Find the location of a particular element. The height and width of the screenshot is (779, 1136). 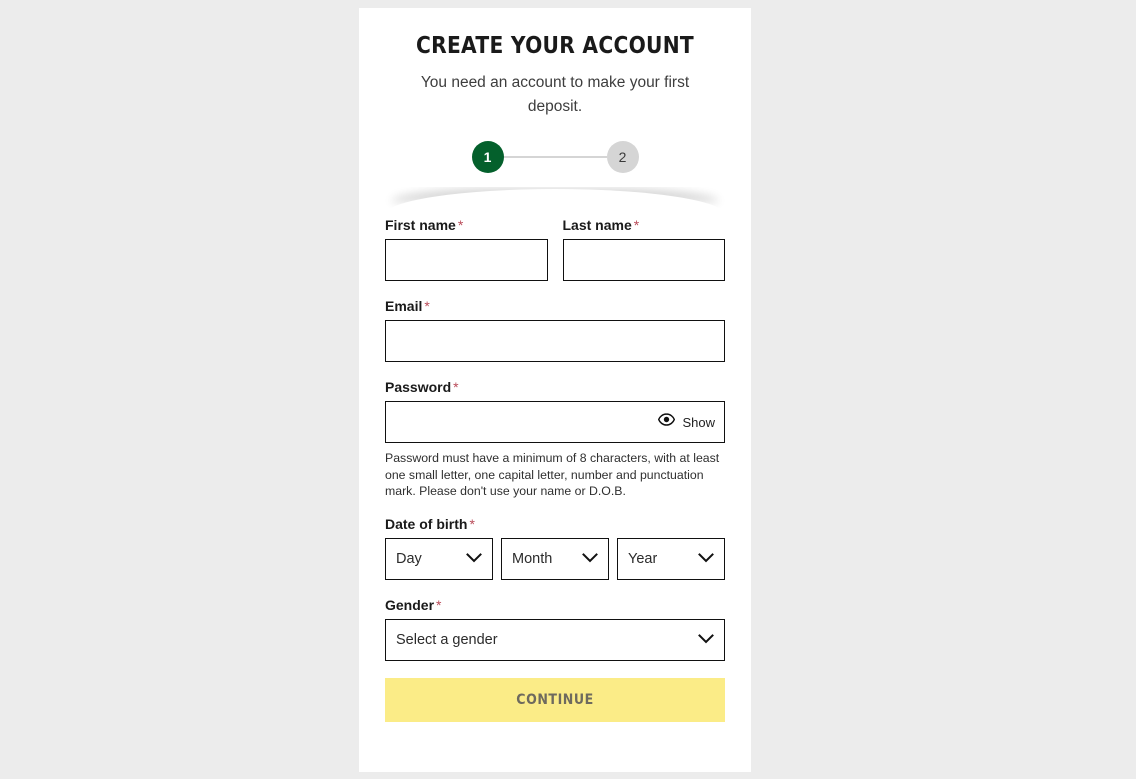

password-label: Password * is located at coordinates (555, 387).